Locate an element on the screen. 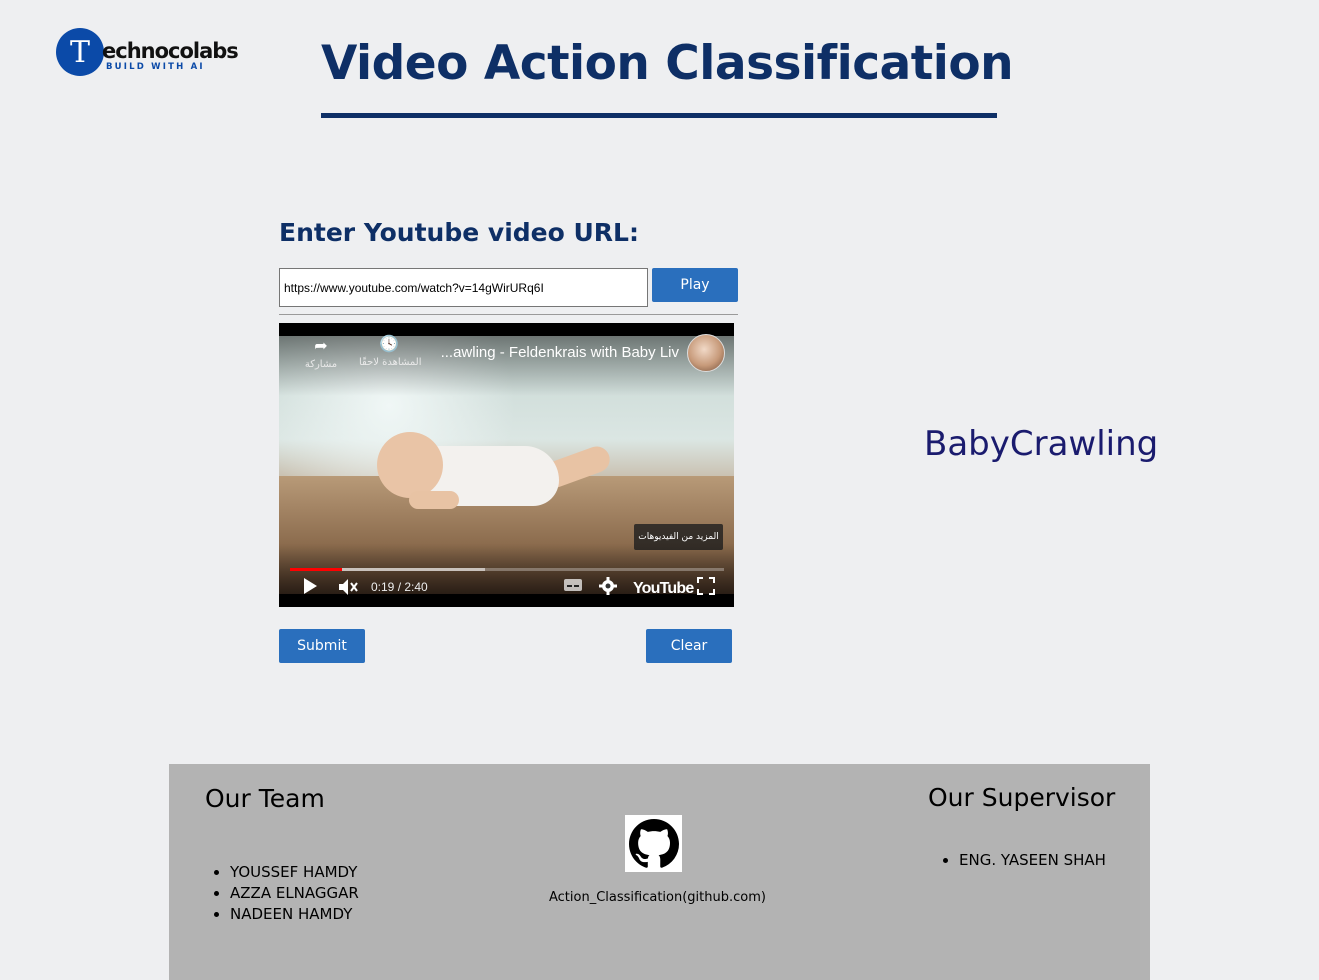 The image size is (1319, 980). url-input is located at coordinates (463, 287).